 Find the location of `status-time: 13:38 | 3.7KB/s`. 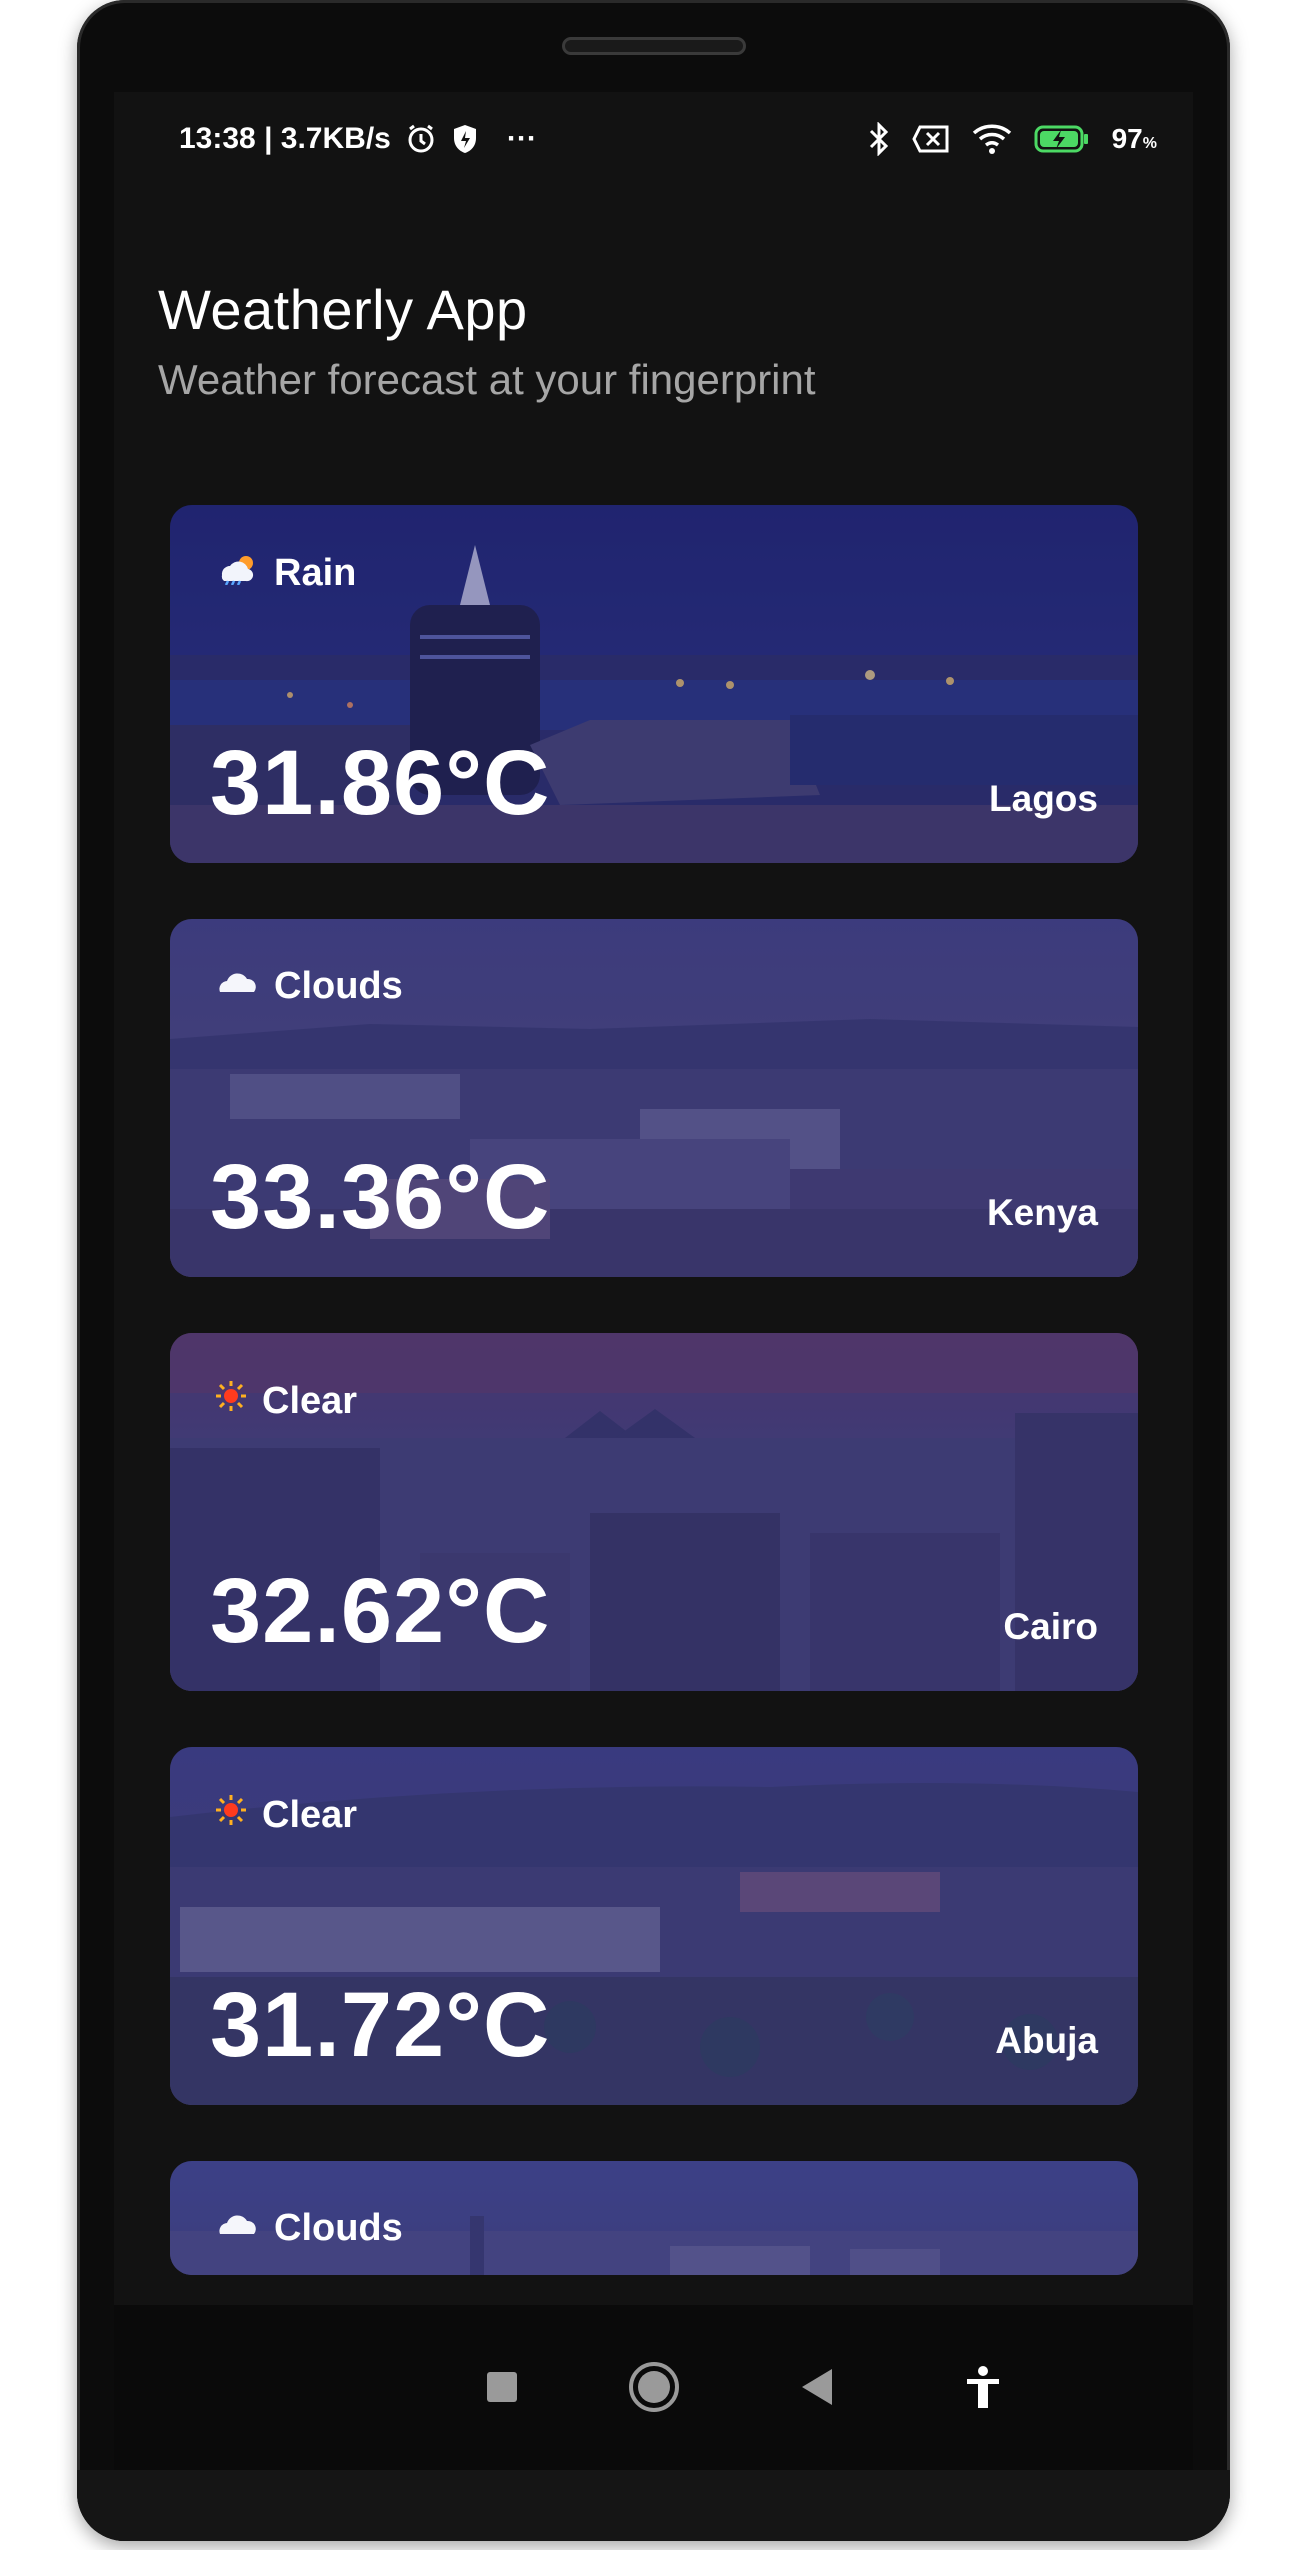

status-time: 13:38 | 3.7KB/s is located at coordinates (285, 138).